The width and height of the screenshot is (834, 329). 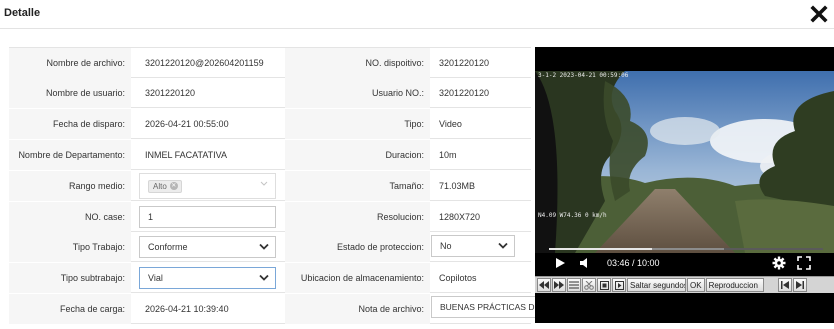 What do you see at coordinates (168, 247) in the screenshot?
I see `trabajo-value: Conforme` at bounding box center [168, 247].